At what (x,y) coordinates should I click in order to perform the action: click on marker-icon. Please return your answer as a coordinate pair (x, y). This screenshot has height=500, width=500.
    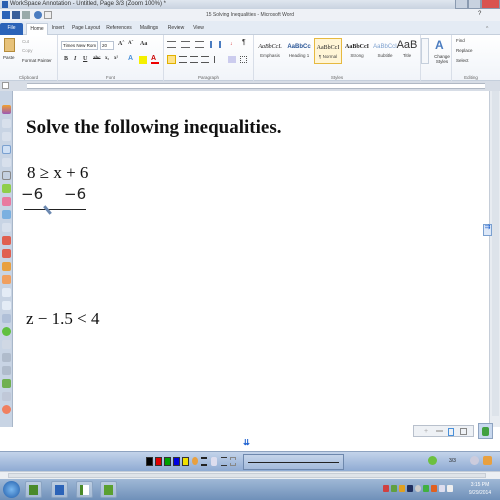
    Looking at the image, I should click on (6, 188).